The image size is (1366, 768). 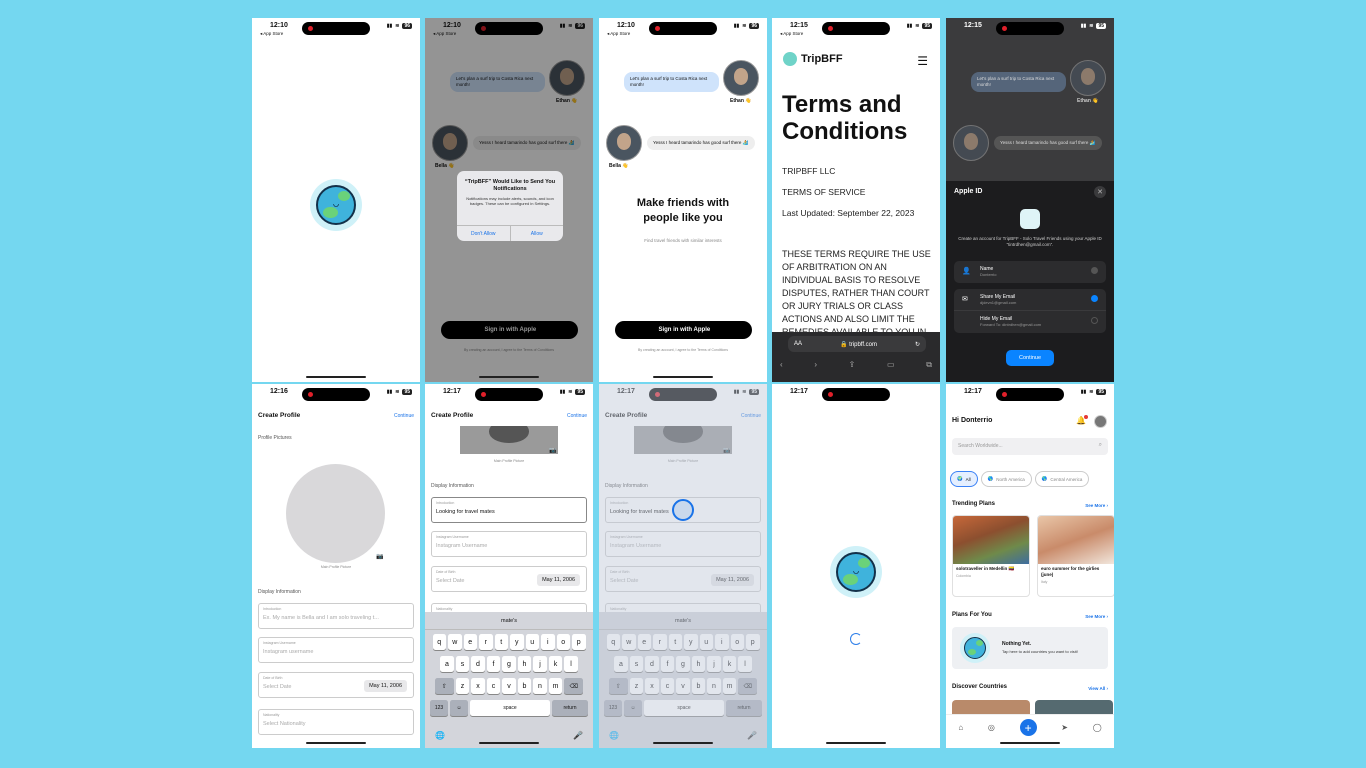 I want to click on autocomplete-suggestion: mate's, so click(x=509, y=621).